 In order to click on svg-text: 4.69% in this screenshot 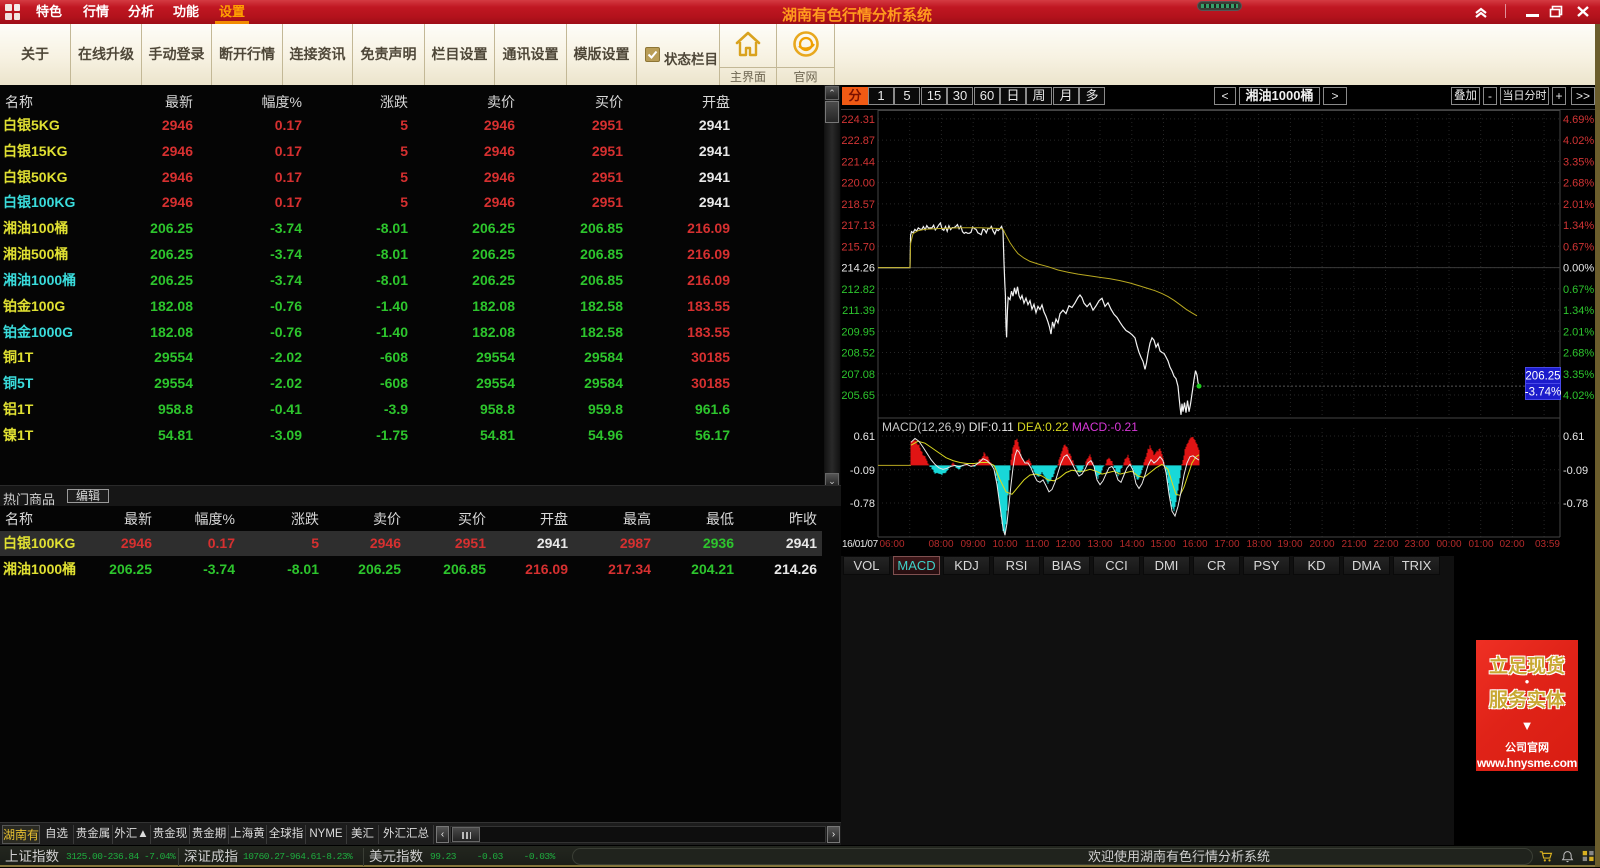, I will do `click(1578, 120)`.